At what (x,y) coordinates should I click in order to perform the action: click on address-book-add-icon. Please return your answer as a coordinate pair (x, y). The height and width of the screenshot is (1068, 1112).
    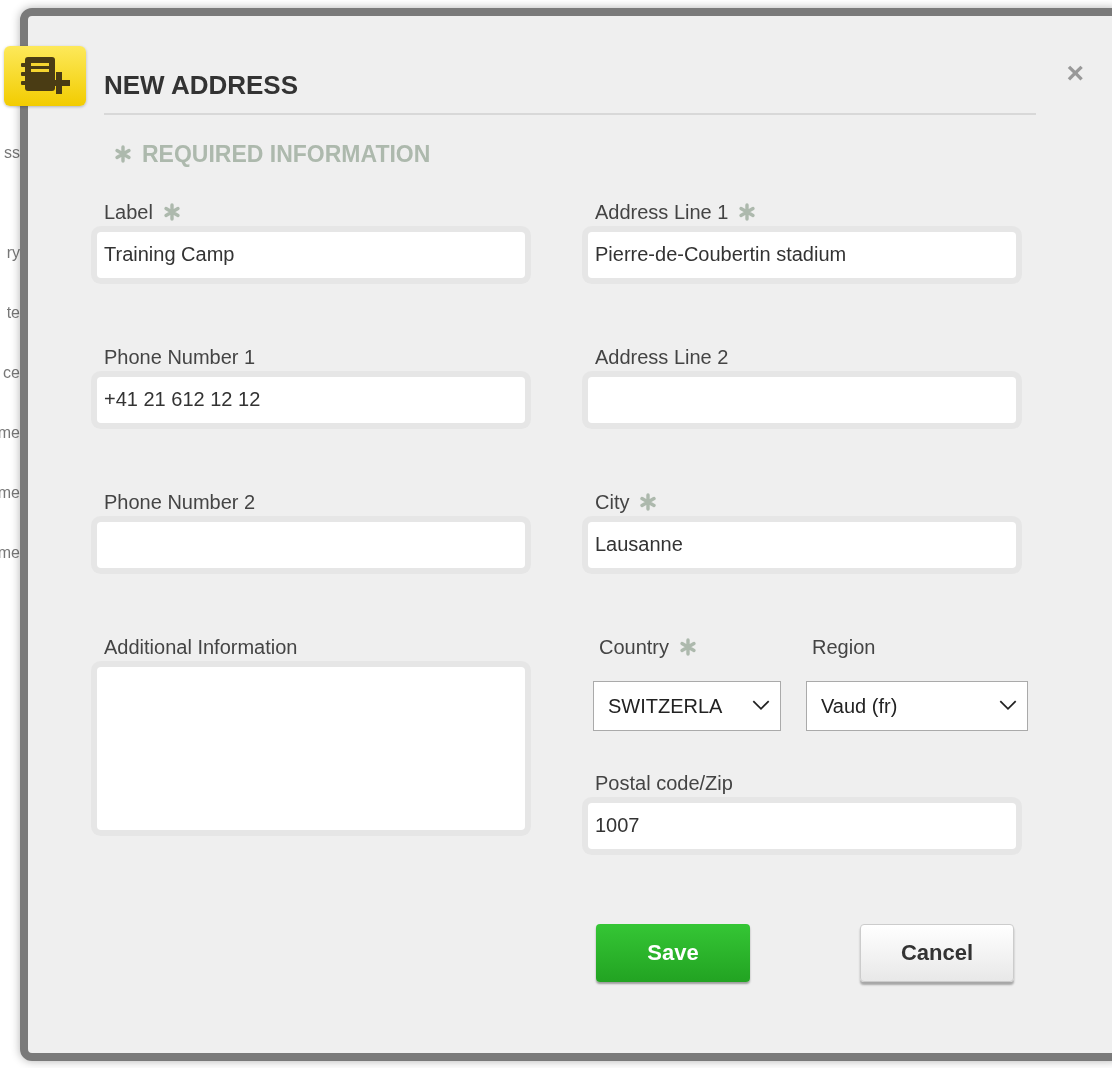
    Looking at the image, I should click on (45, 76).